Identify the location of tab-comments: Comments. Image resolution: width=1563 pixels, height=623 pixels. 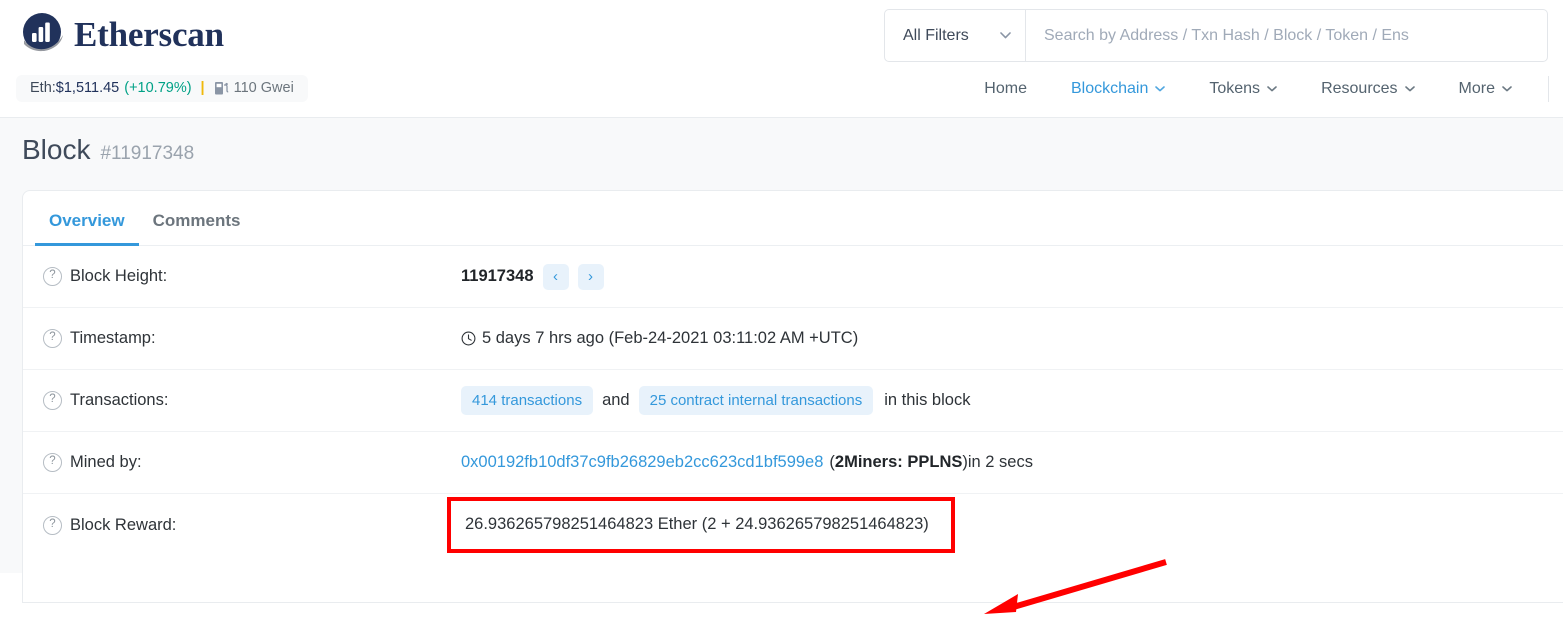
(197, 228).